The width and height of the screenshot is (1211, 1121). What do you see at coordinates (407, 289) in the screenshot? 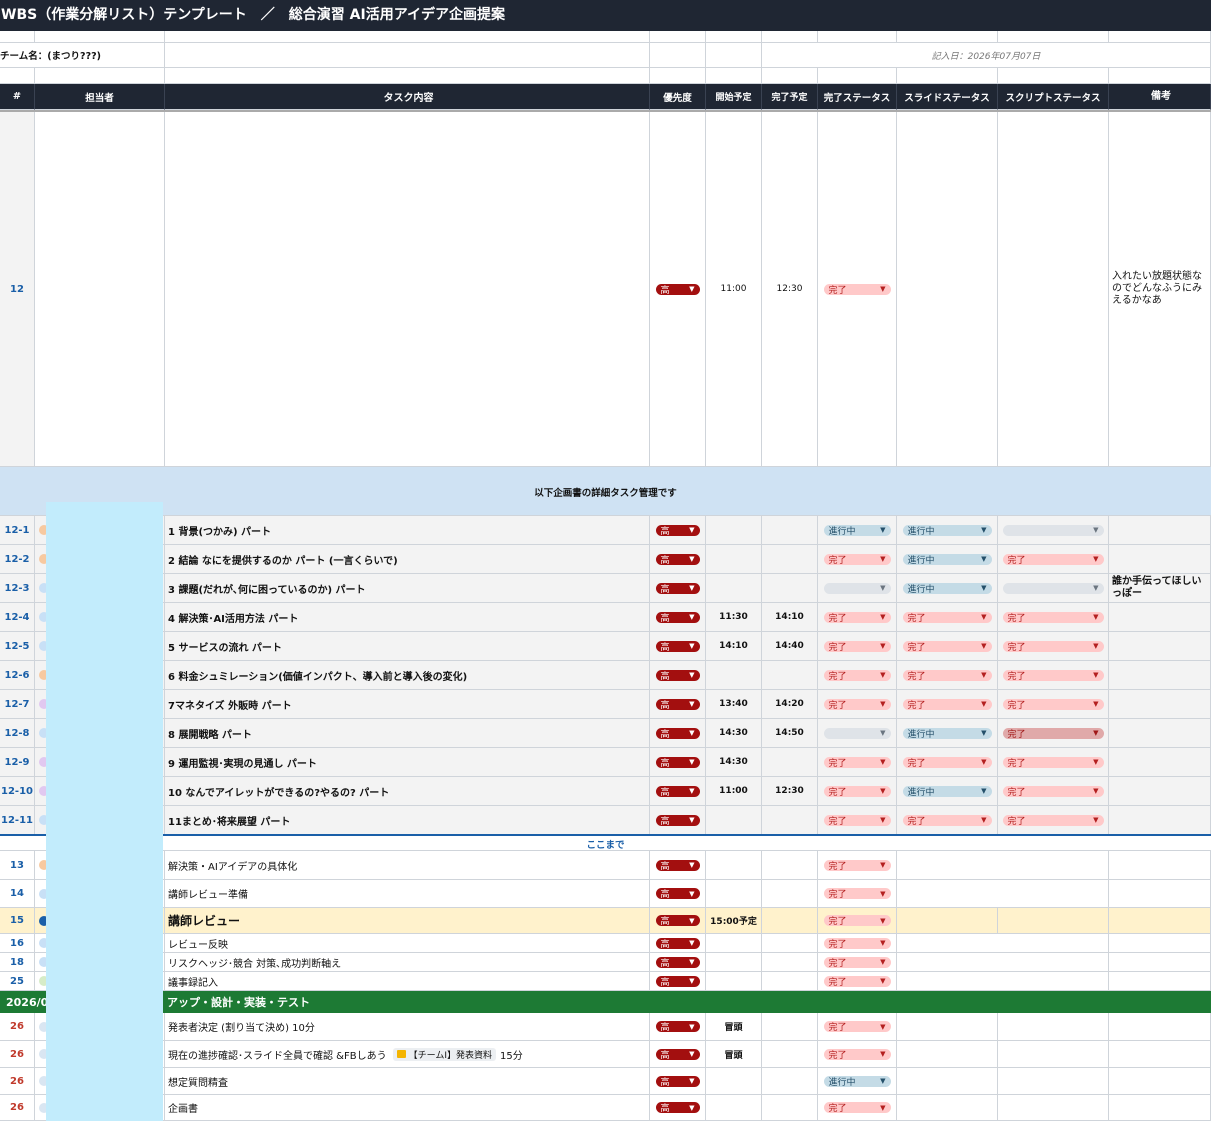
I see `task-cell` at bounding box center [407, 289].